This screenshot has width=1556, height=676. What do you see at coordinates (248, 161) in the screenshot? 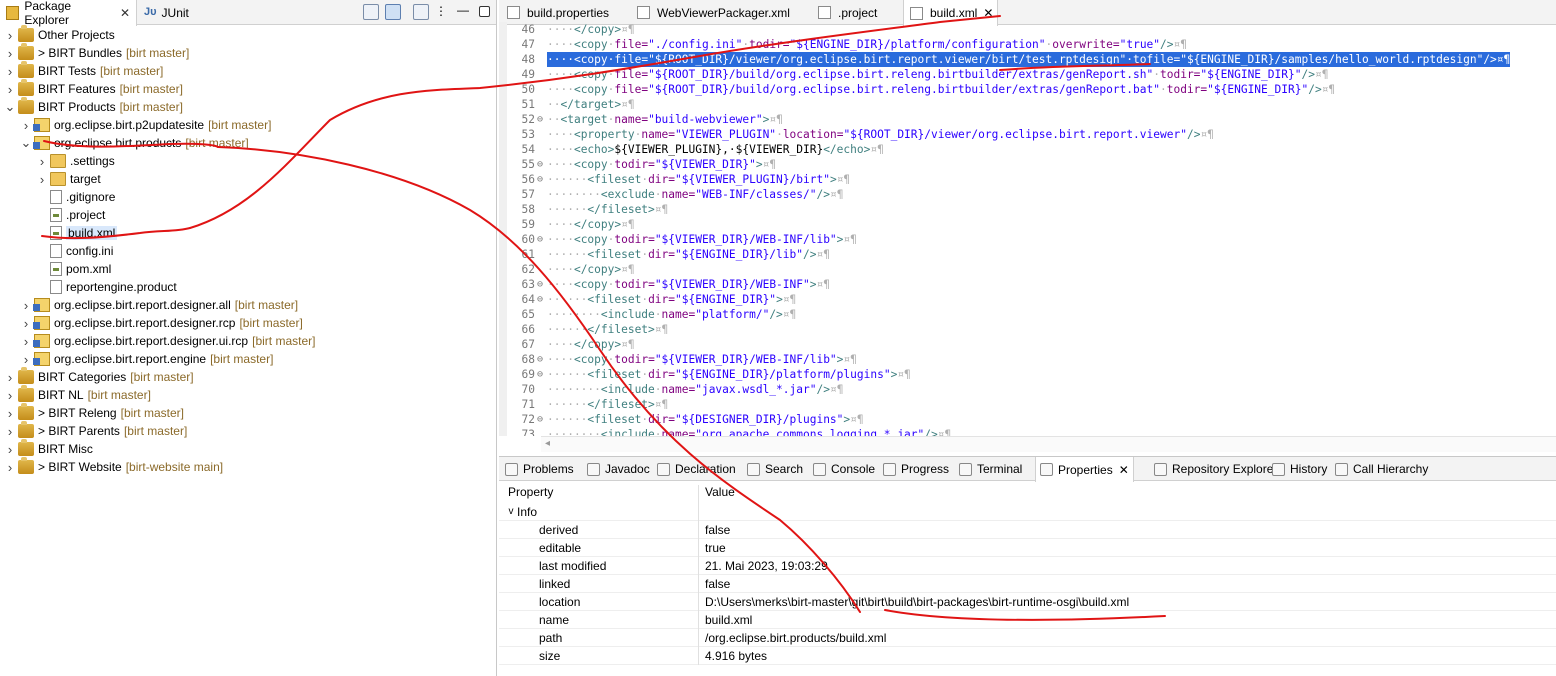
I see `tree-item: › .settings` at bounding box center [248, 161].